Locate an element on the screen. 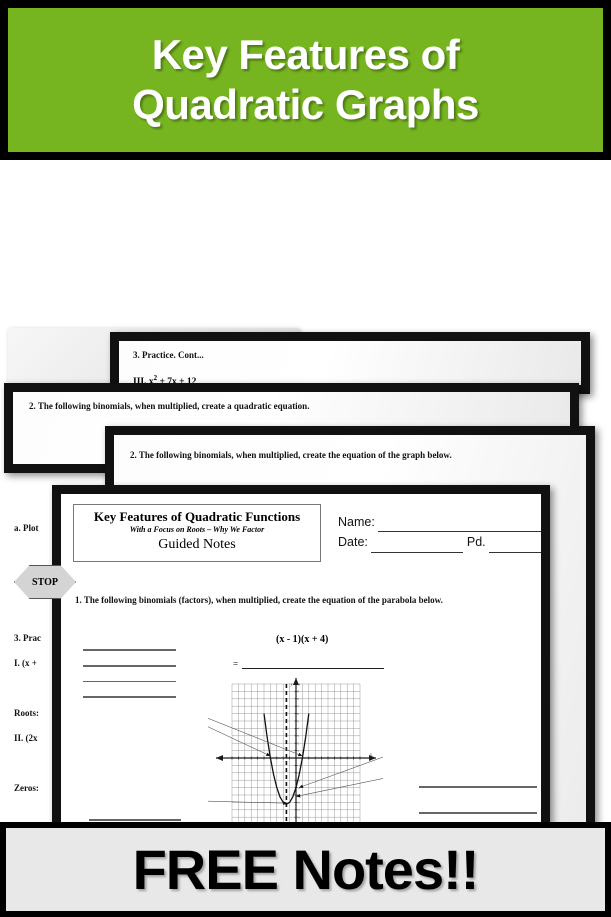 The width and height of the screenshot is (611, 917). pd-input is located at coordinates (515, 542).